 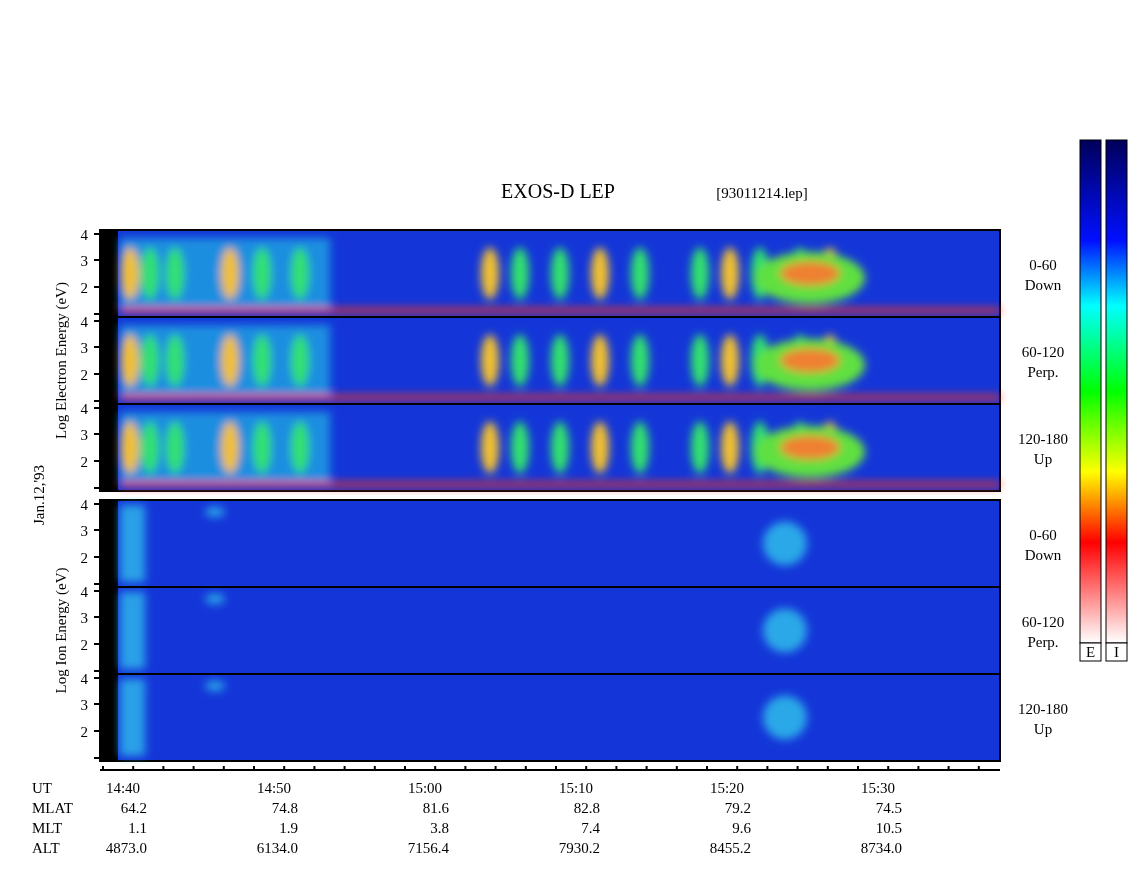 I want to click on orbit-value: 79.2, so click(x=737, y=808).